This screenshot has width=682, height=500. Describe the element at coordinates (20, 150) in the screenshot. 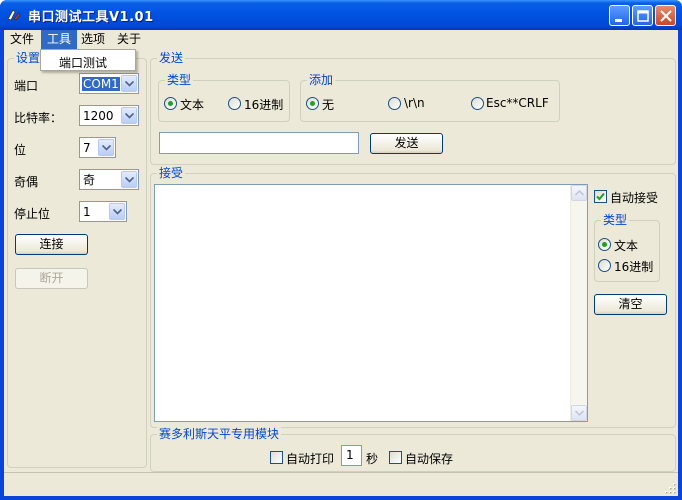

I see `bits-label: 位` at that location.